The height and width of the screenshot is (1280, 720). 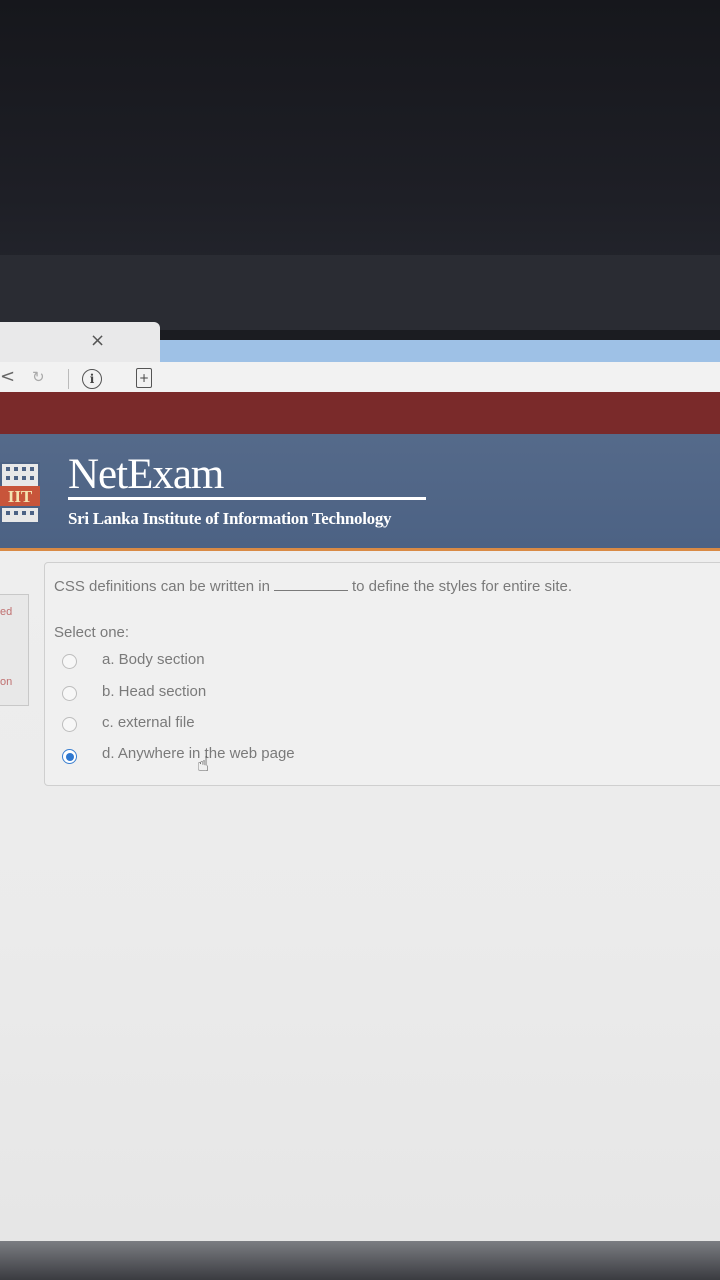 I want to click on reload-icon: ↻, so click(x=38, y=377).